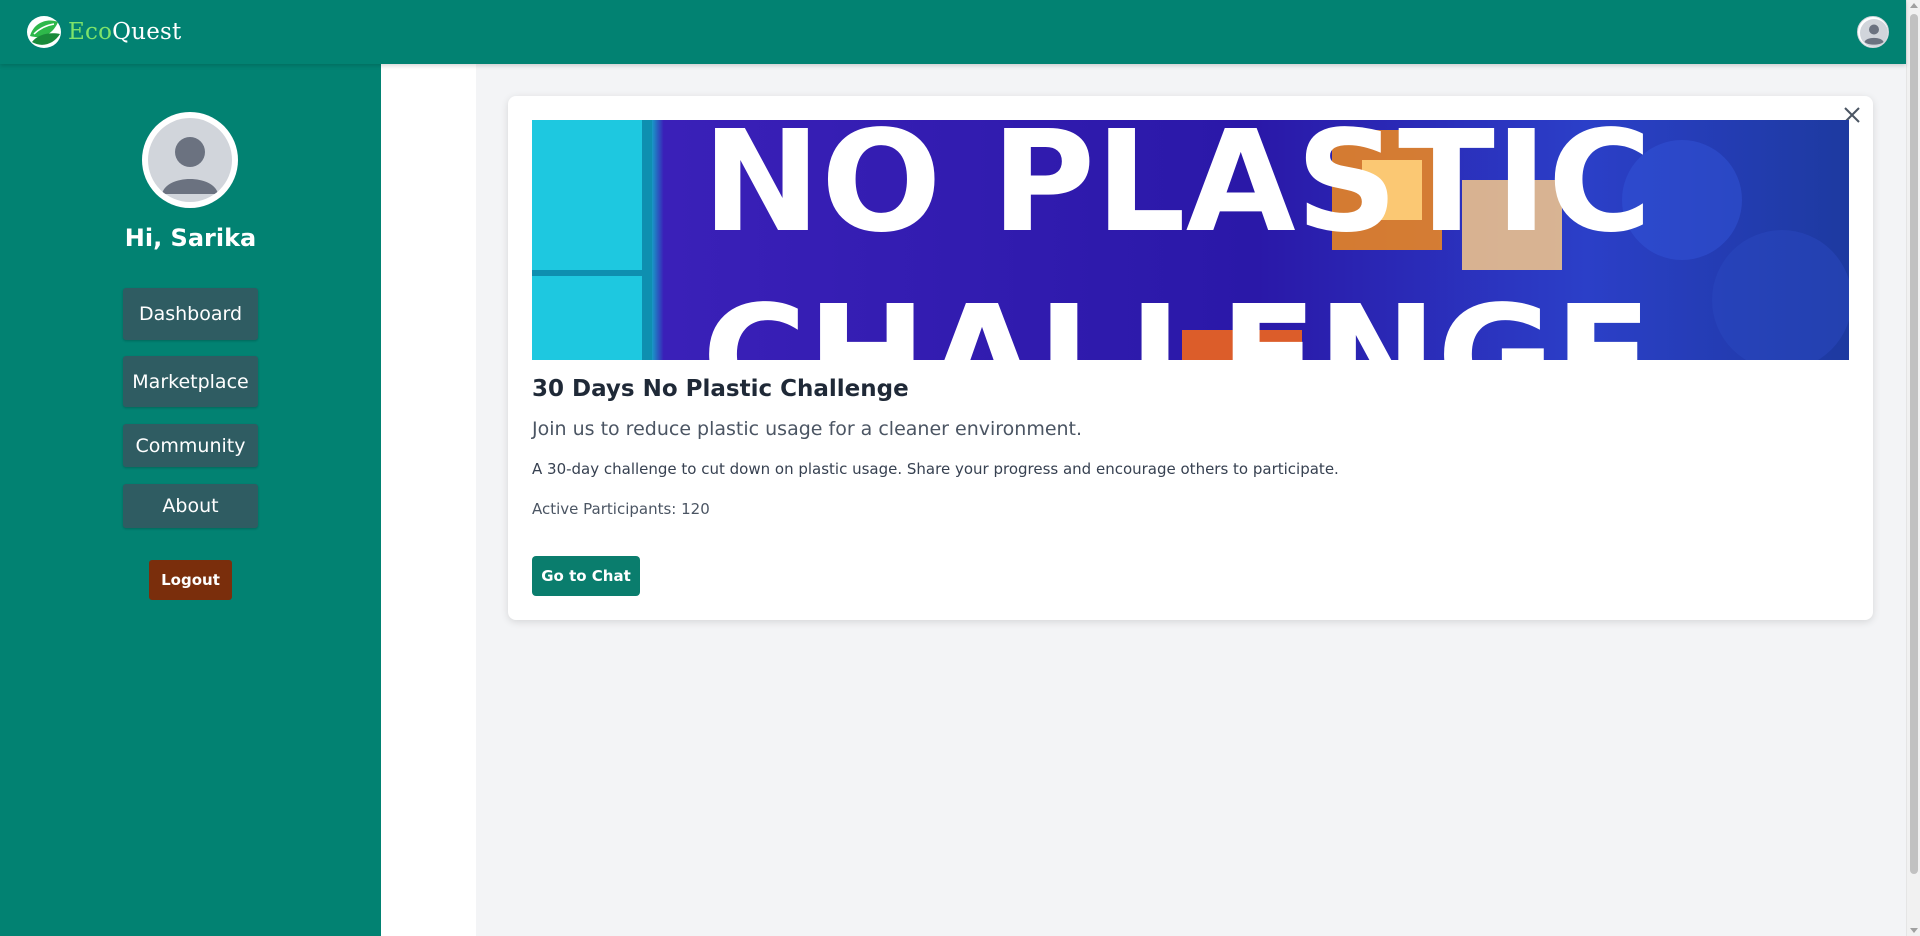  Describe the element at coordinates (147, 32) in the screenshot. I see `logo-text-quest: Quest` at that location.